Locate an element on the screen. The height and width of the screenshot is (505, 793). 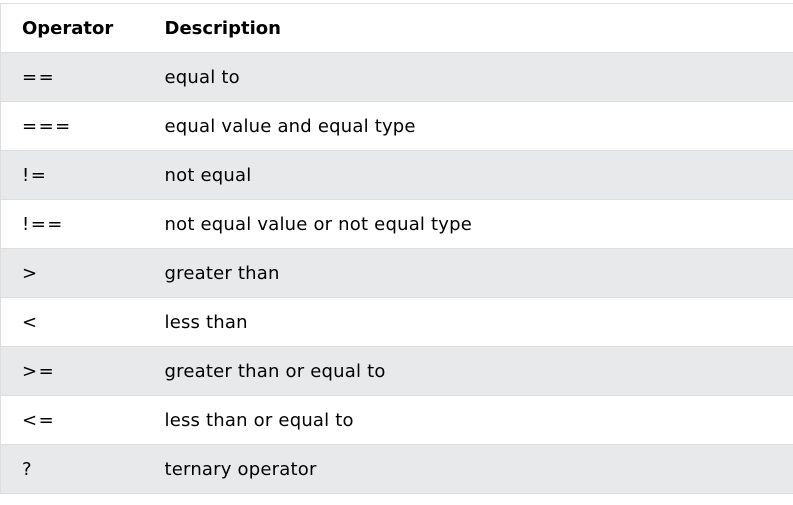
description-cell: less than is located at coordinates (468, 322).